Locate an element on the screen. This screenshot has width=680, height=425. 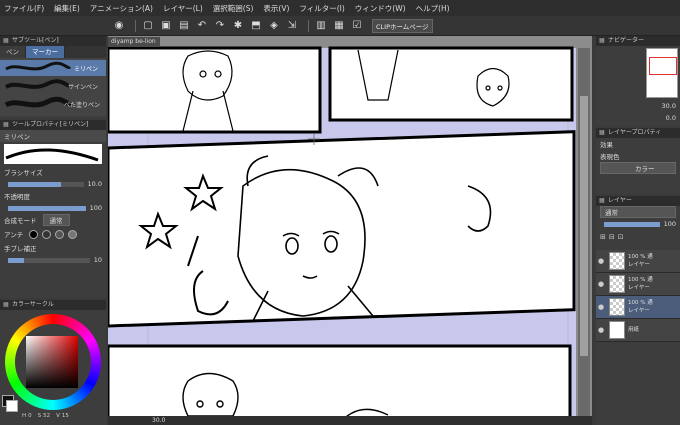
panel-top-right is located at coordinates (451, 84).